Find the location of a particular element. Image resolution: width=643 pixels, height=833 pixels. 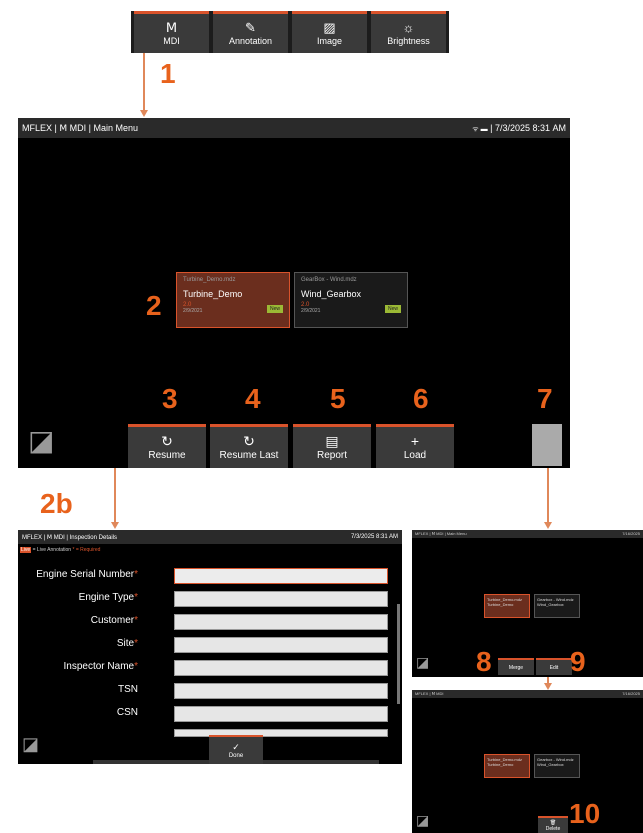

form-row-engine-serial: Engine Serial Number* is located at coordinates (204, 576).